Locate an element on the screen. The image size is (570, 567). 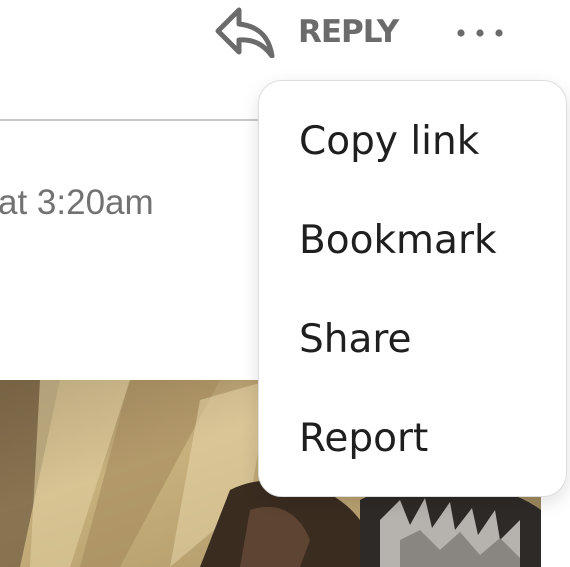
reply-arrow-icon is located at coordinates (245, 32).